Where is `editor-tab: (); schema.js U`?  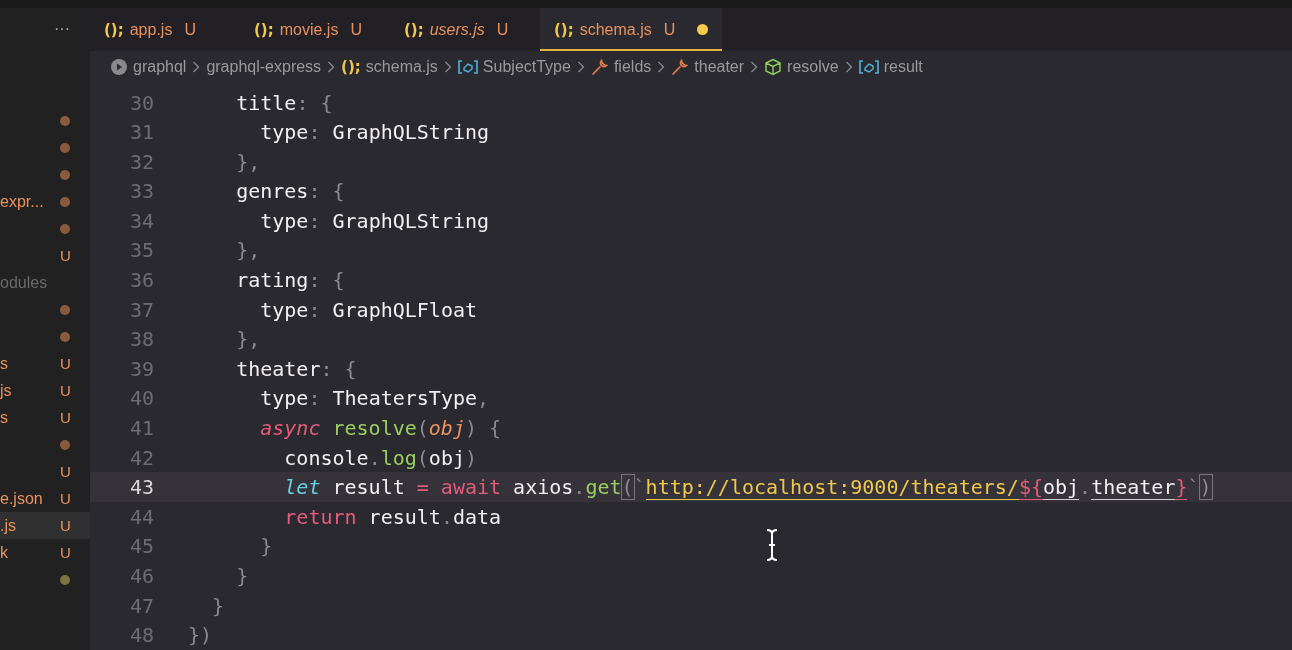
editor-tab: (); schema.js U is located at coordinates (631, 30).